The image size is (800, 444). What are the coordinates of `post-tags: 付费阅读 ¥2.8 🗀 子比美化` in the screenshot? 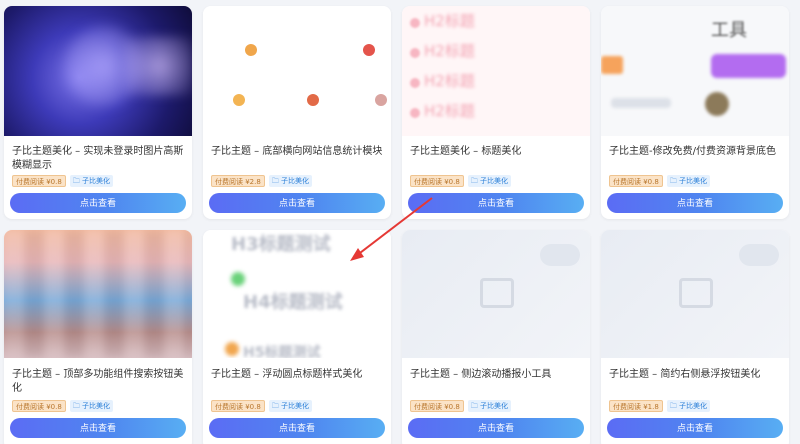 It's located at (297, 181).